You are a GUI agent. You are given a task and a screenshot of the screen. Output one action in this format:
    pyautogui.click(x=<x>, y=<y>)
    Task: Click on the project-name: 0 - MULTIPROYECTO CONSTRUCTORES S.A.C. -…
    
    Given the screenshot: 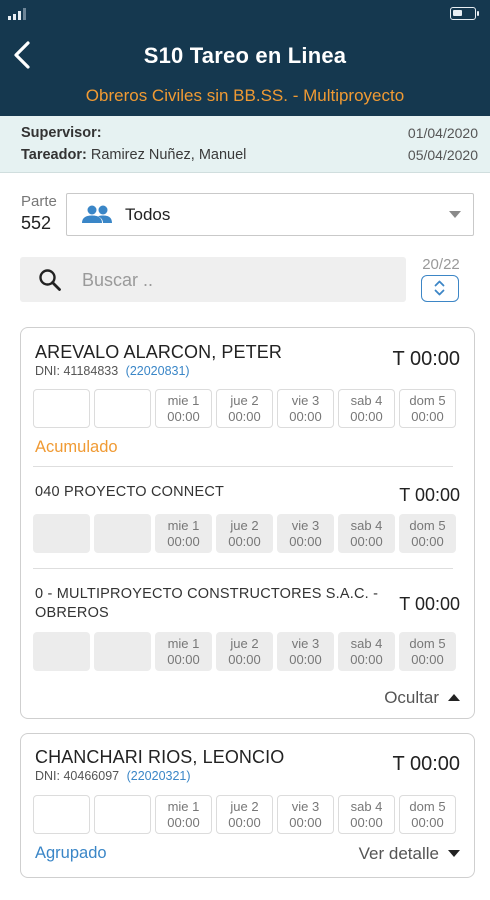 What is the action you would take?
    pyautogui.click(x=207, y=603)
    